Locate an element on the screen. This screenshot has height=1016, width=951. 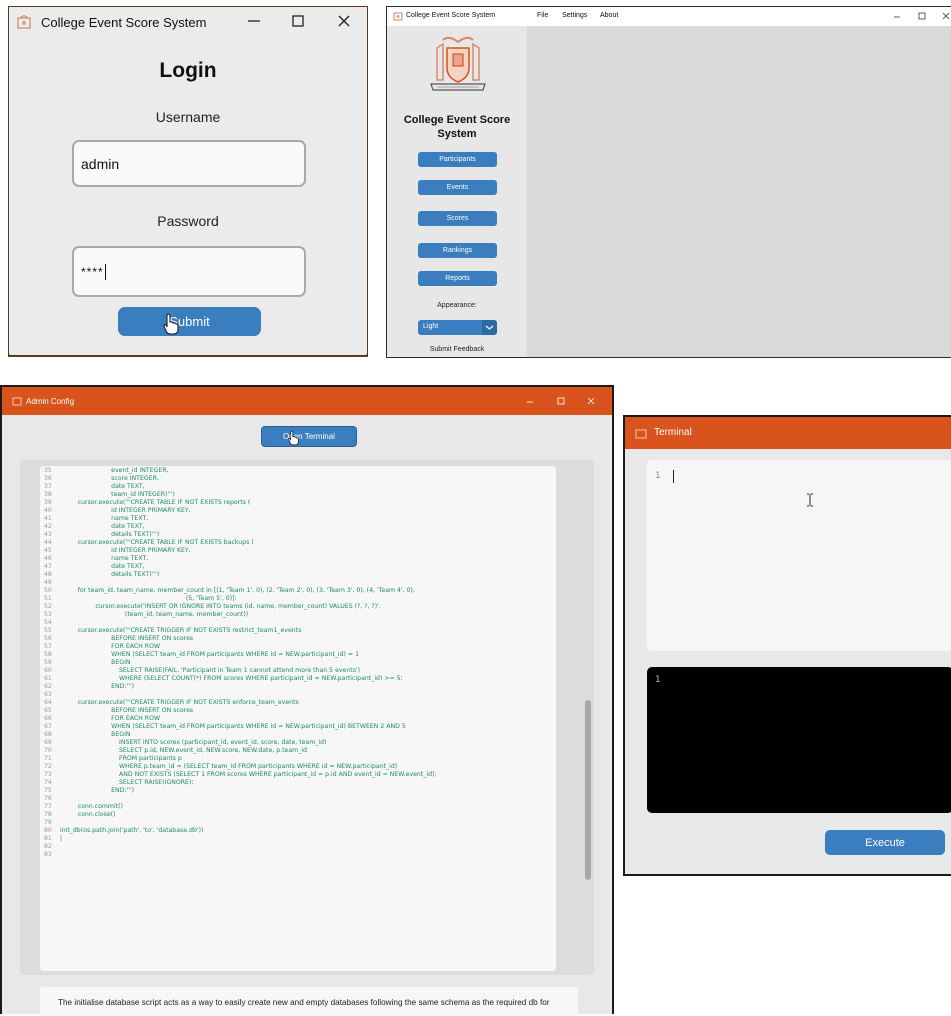
line-number: 40 is located at coordinates (48, 510).